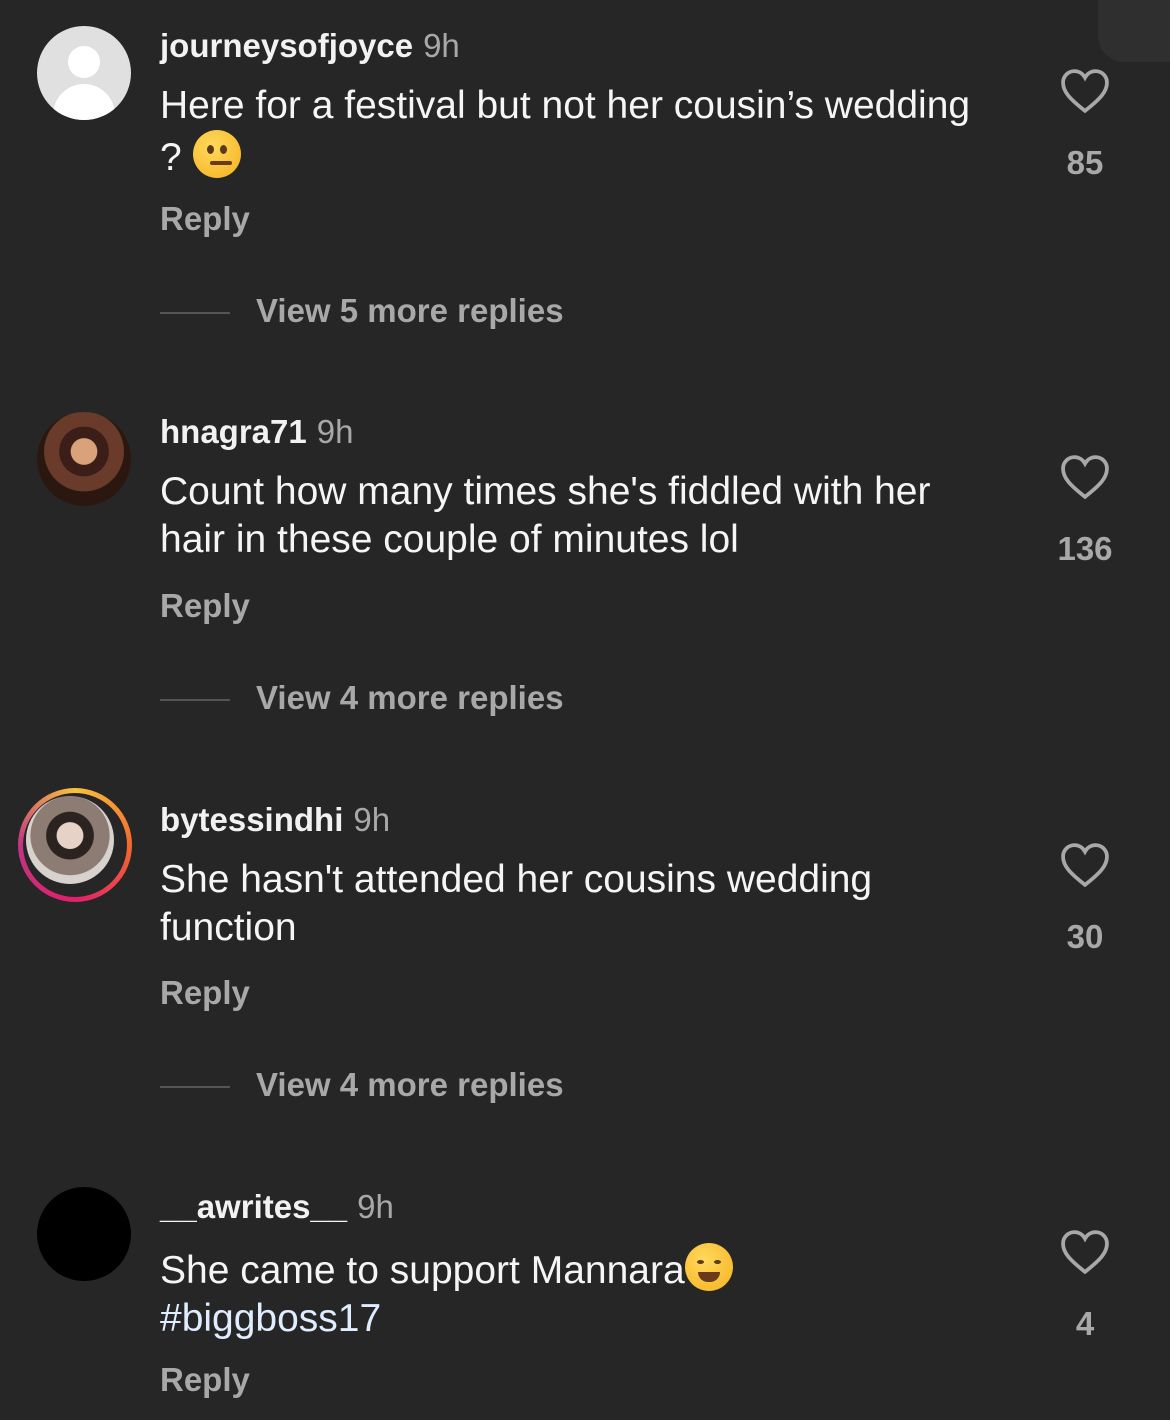 This screenshot has width=1170, height=1420. Describe the element at coordinates (216, 154) in the screenshot. I see `thinking-face-icon` at that location.